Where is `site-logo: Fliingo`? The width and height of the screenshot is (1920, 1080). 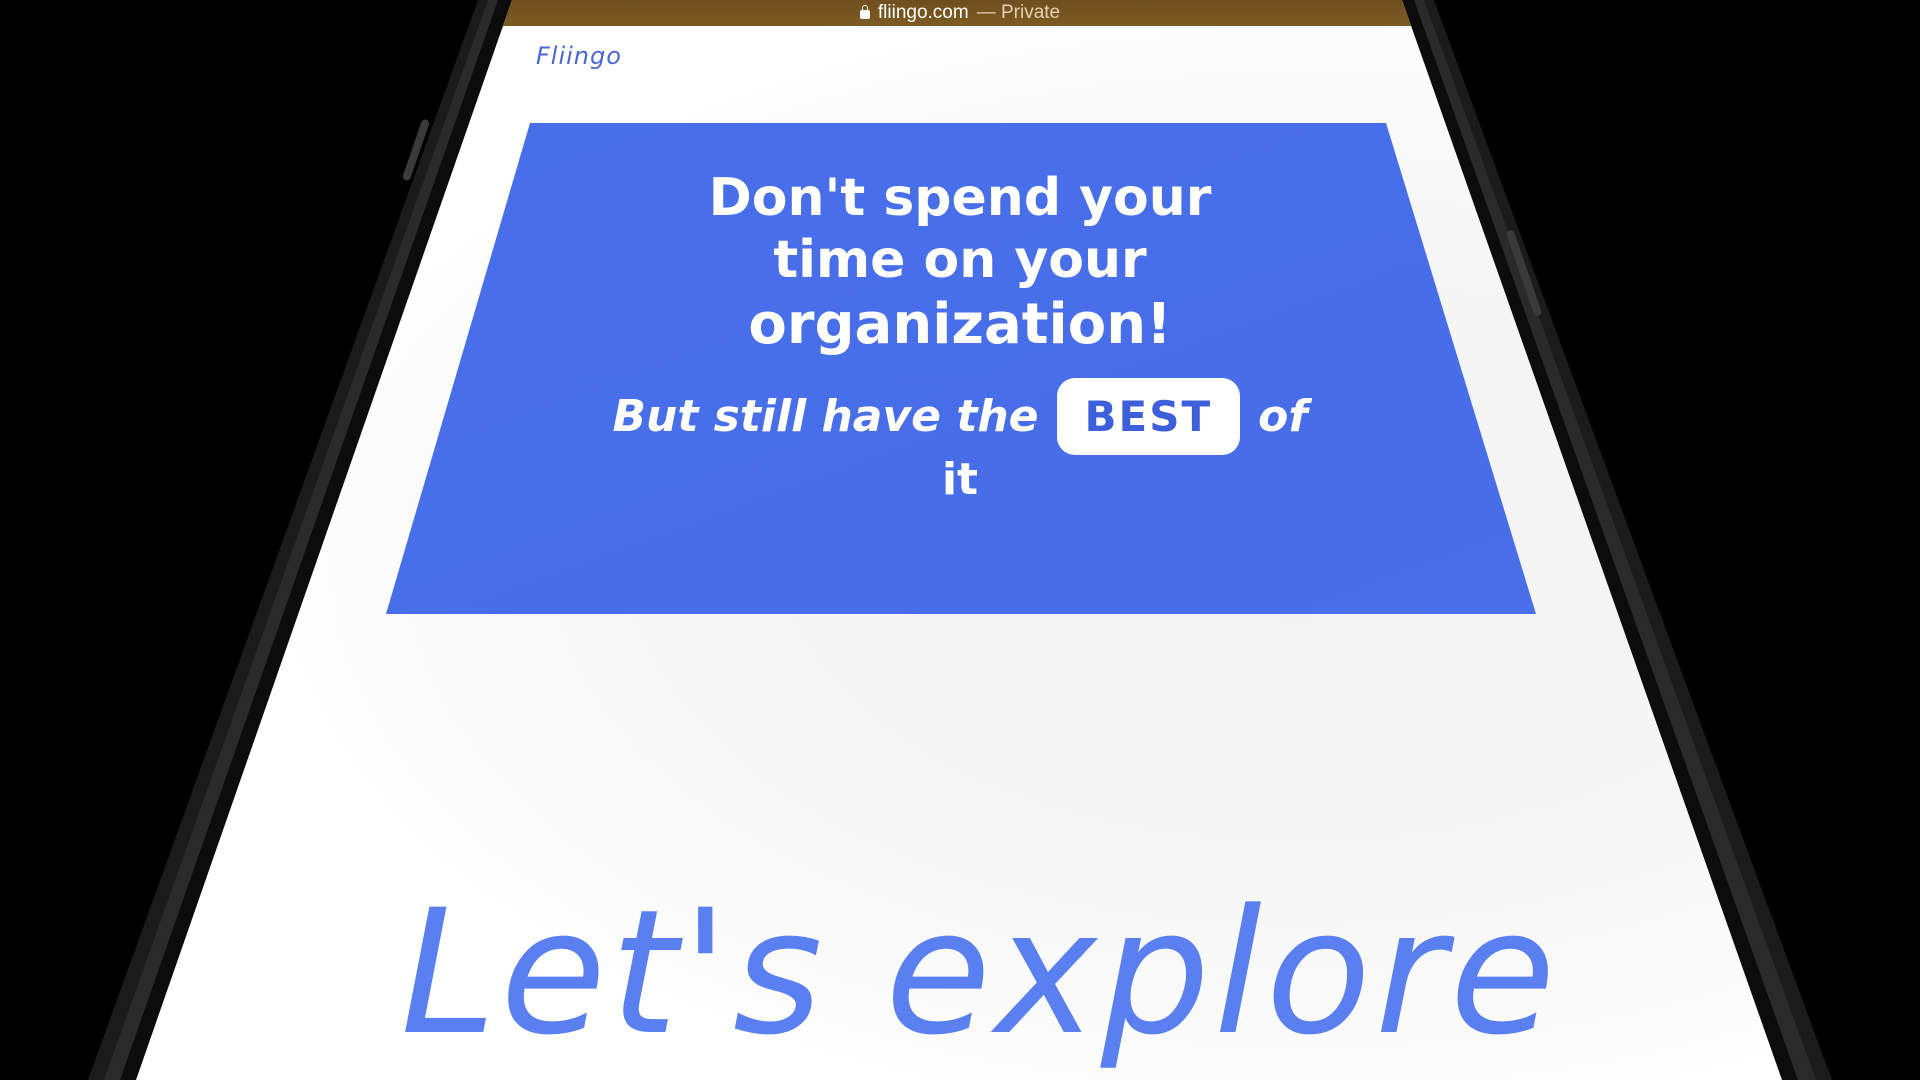 site-logo: Fliingo is located at coordinates (579, 56).